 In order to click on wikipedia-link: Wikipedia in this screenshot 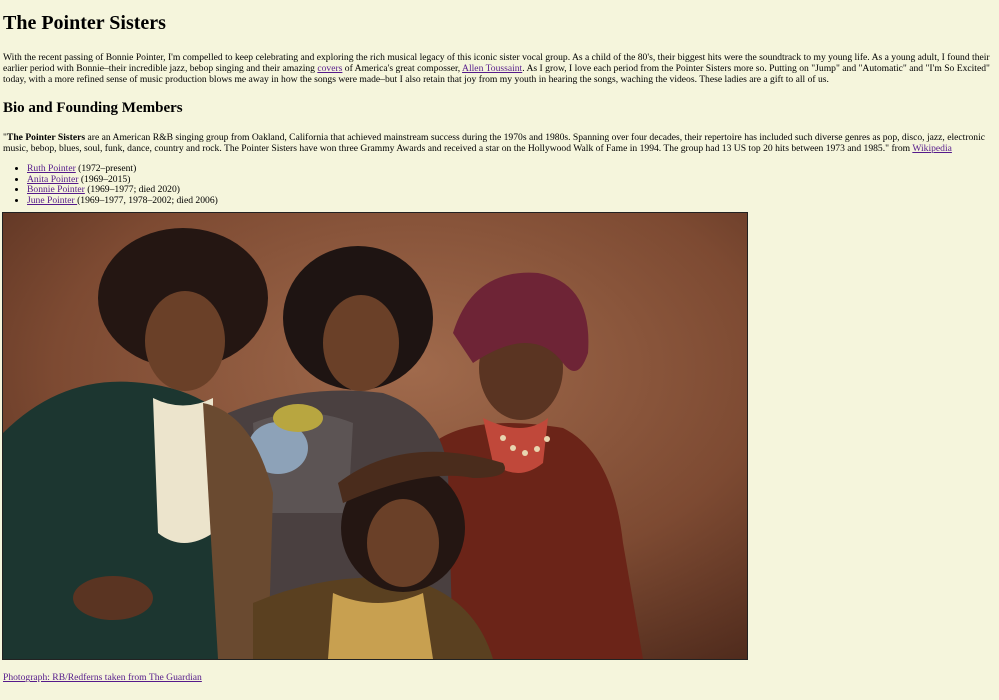, I will do `click(932, 148)`.